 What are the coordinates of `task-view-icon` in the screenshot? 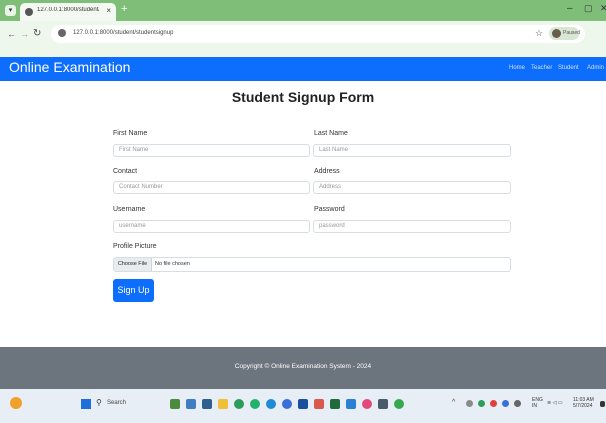 It's located at (207, 404).